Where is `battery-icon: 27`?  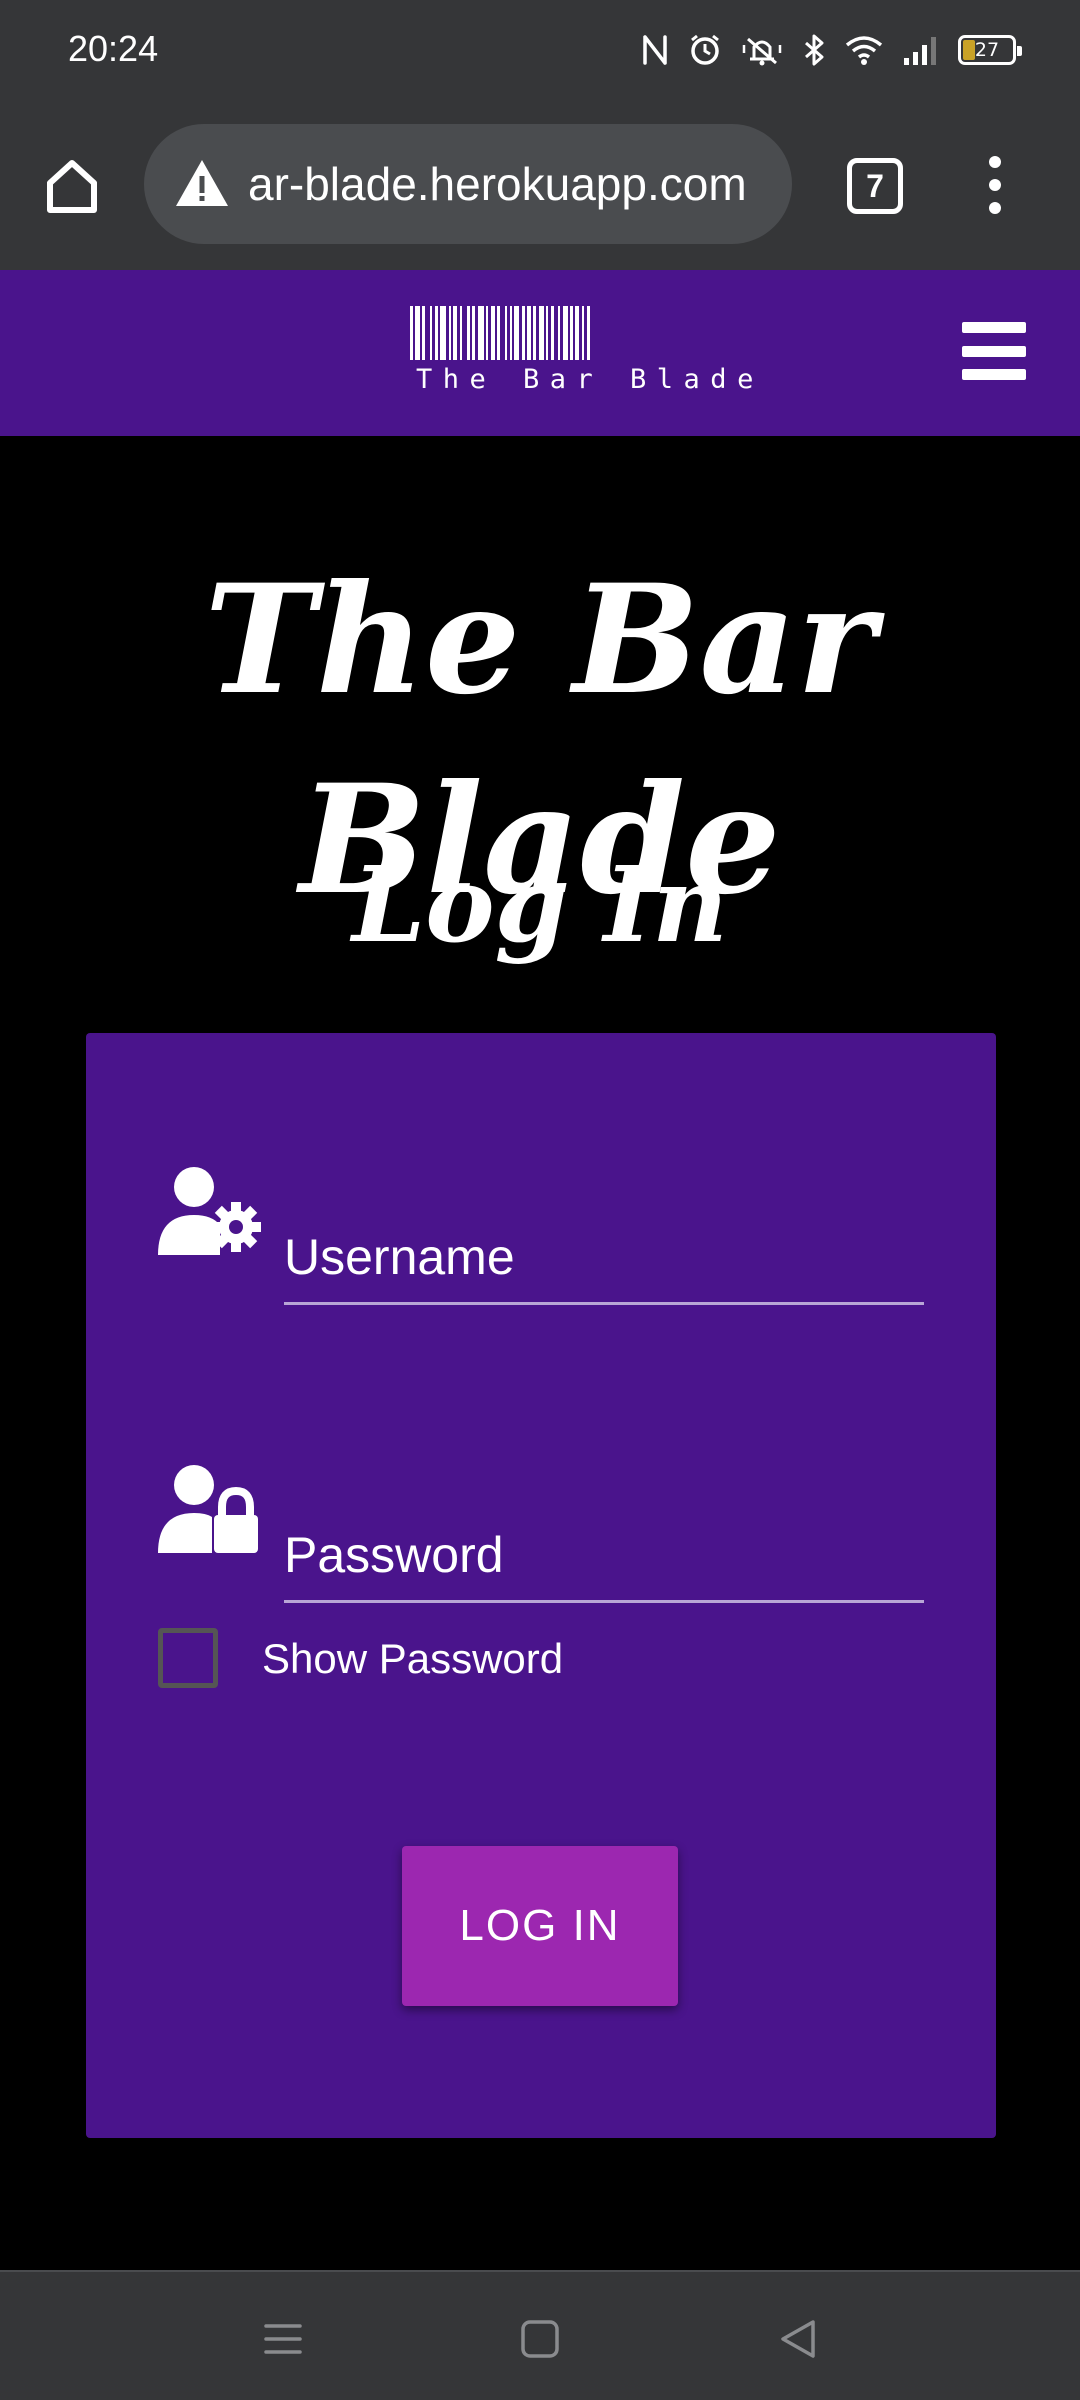 battery-icon: 27 is located at coordinates (990, 50).